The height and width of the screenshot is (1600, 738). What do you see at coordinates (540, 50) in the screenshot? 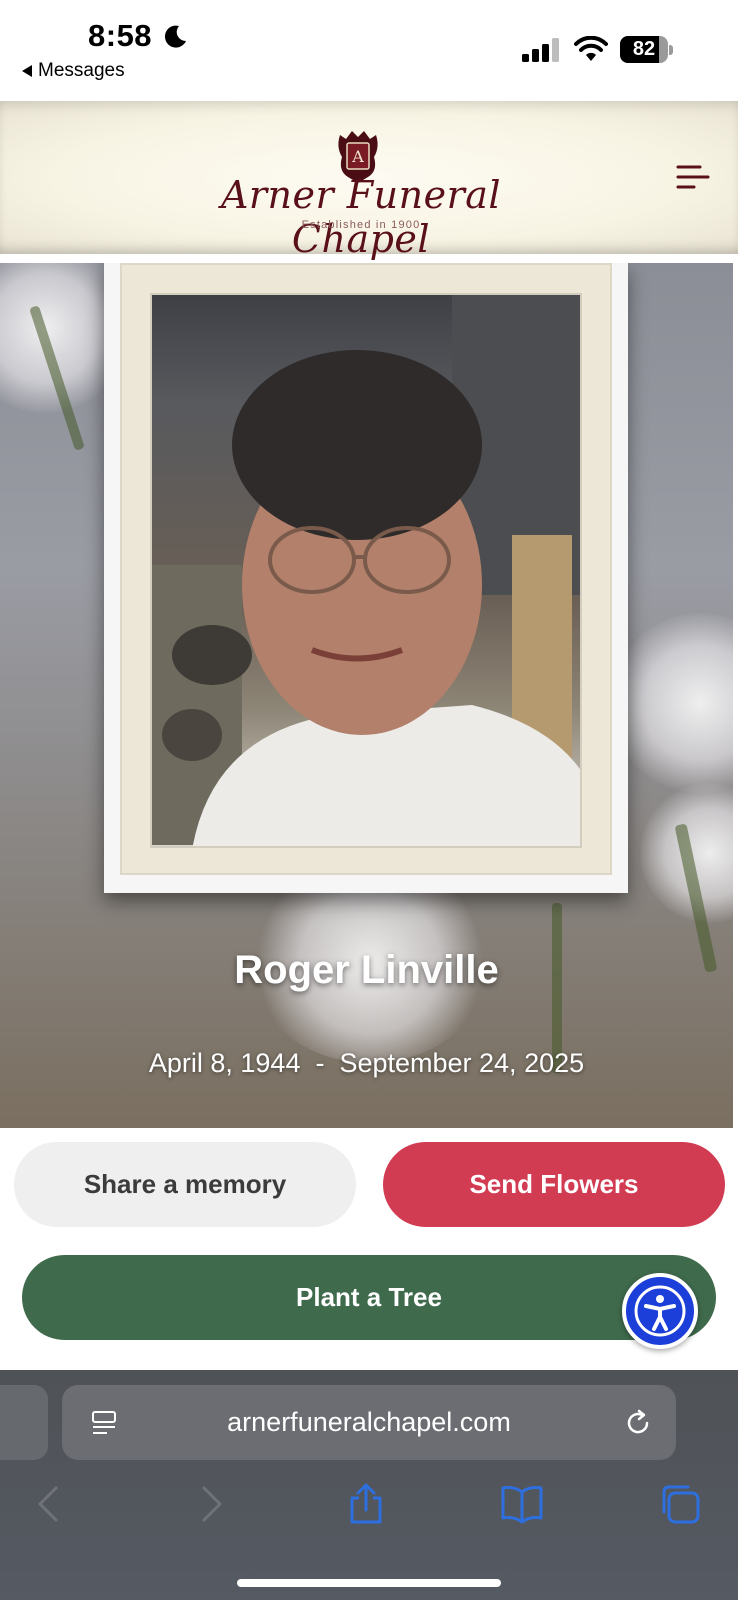
I see `signal-icon` at bounding box center [540, 50].